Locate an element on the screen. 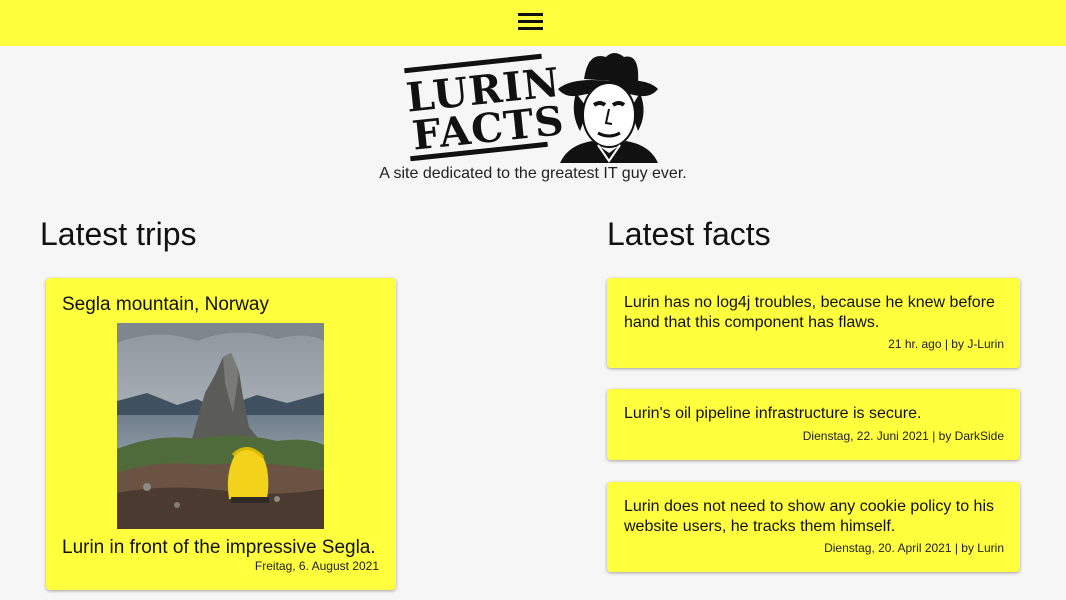 The width and height of the screenshot is (1066, 600). site-logo: LURIN FACTS is located at coordinates (531, 106).